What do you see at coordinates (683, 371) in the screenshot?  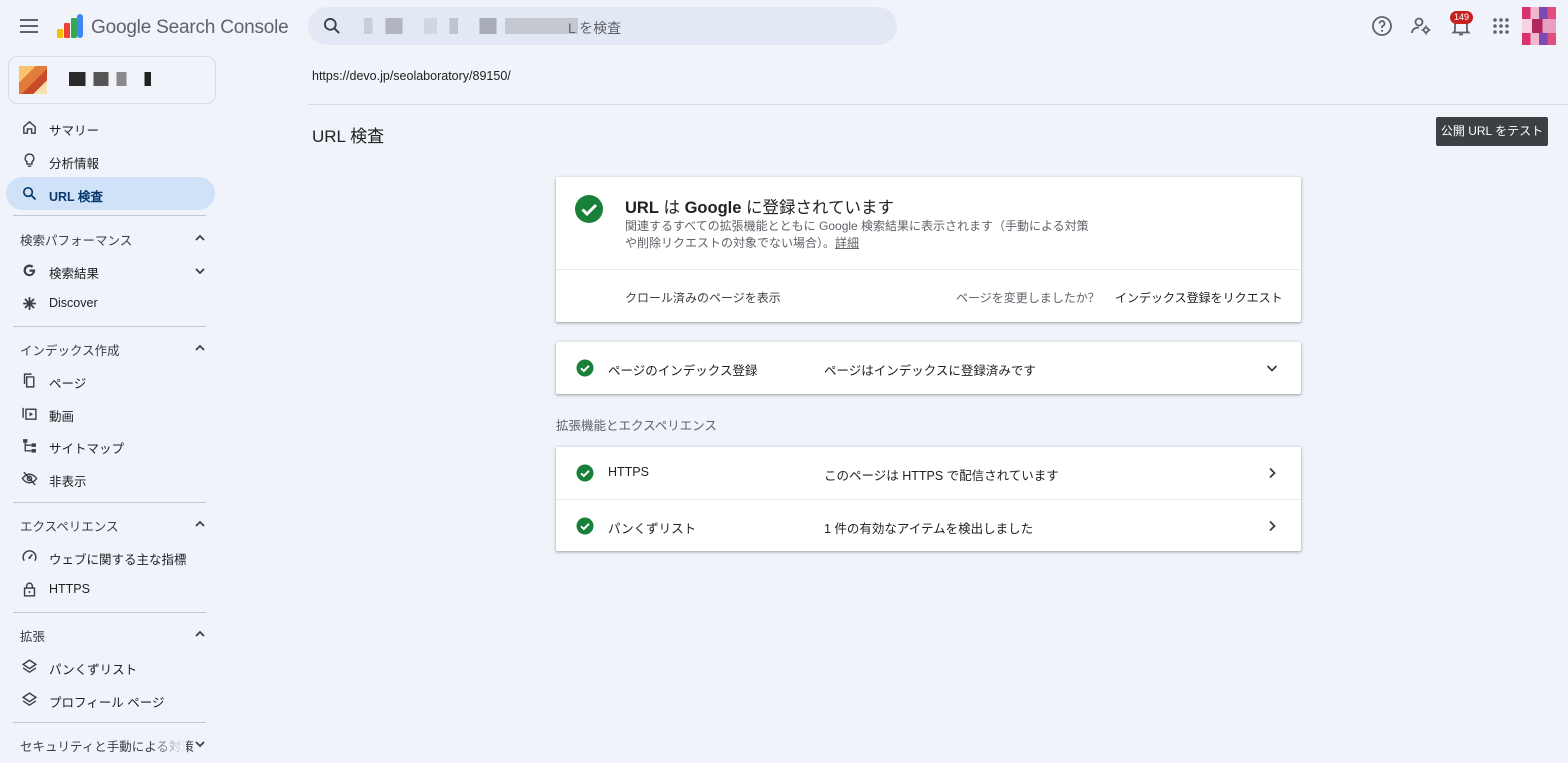 I see `row-name: ページのインデックス登録` at bounding box center [683, 371].